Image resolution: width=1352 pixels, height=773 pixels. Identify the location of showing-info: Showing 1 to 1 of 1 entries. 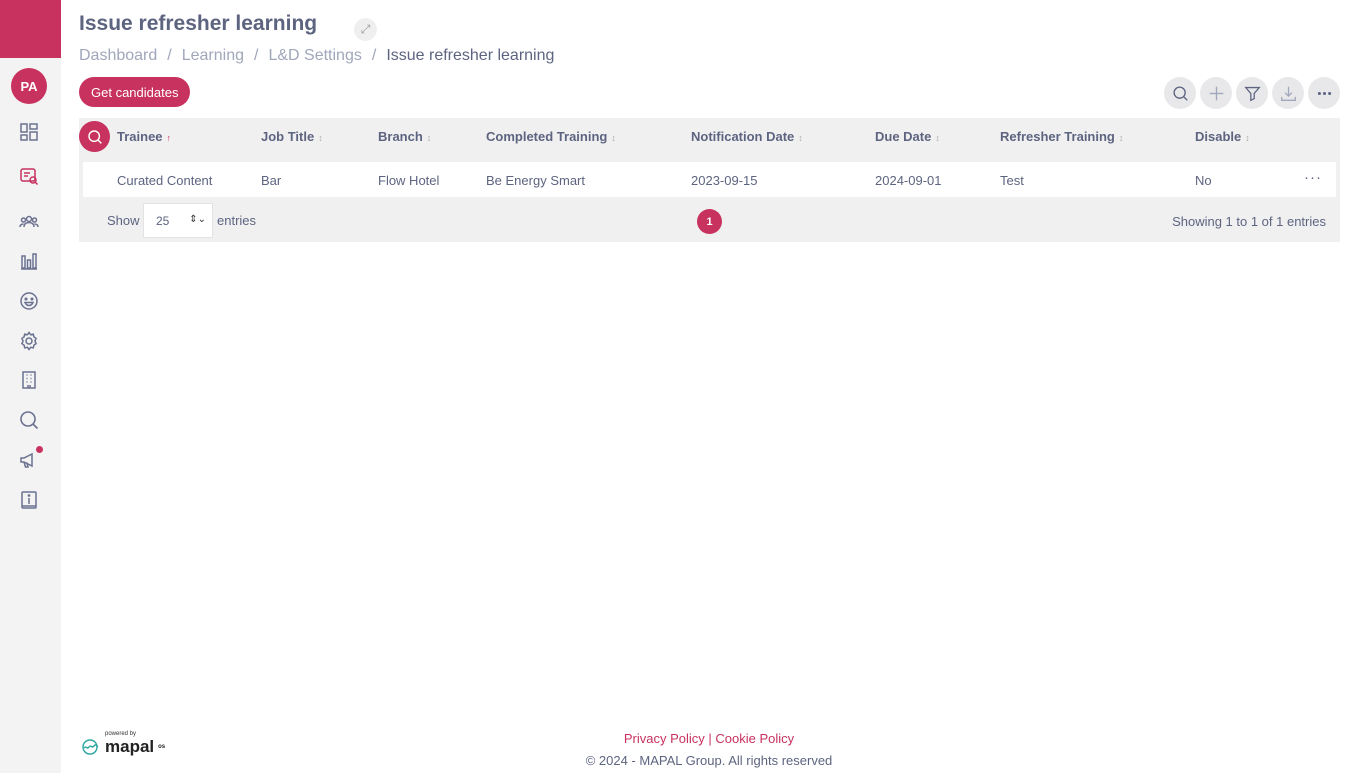
(1249, 221).